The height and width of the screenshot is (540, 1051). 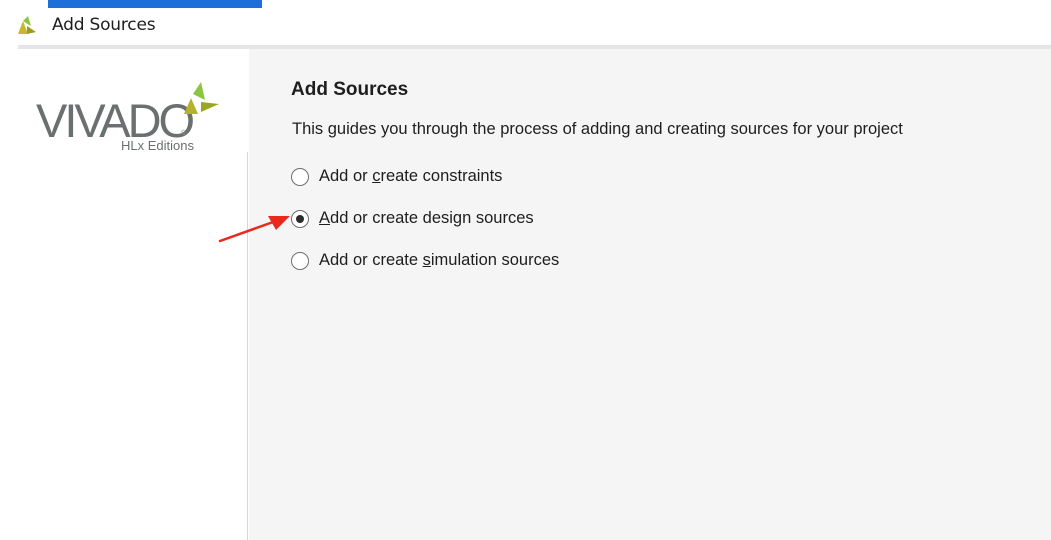 What do you see at coordinates (300, 260) in the screenshot?
I see `radio-simulation-sources` at bounding box center [300, 260].